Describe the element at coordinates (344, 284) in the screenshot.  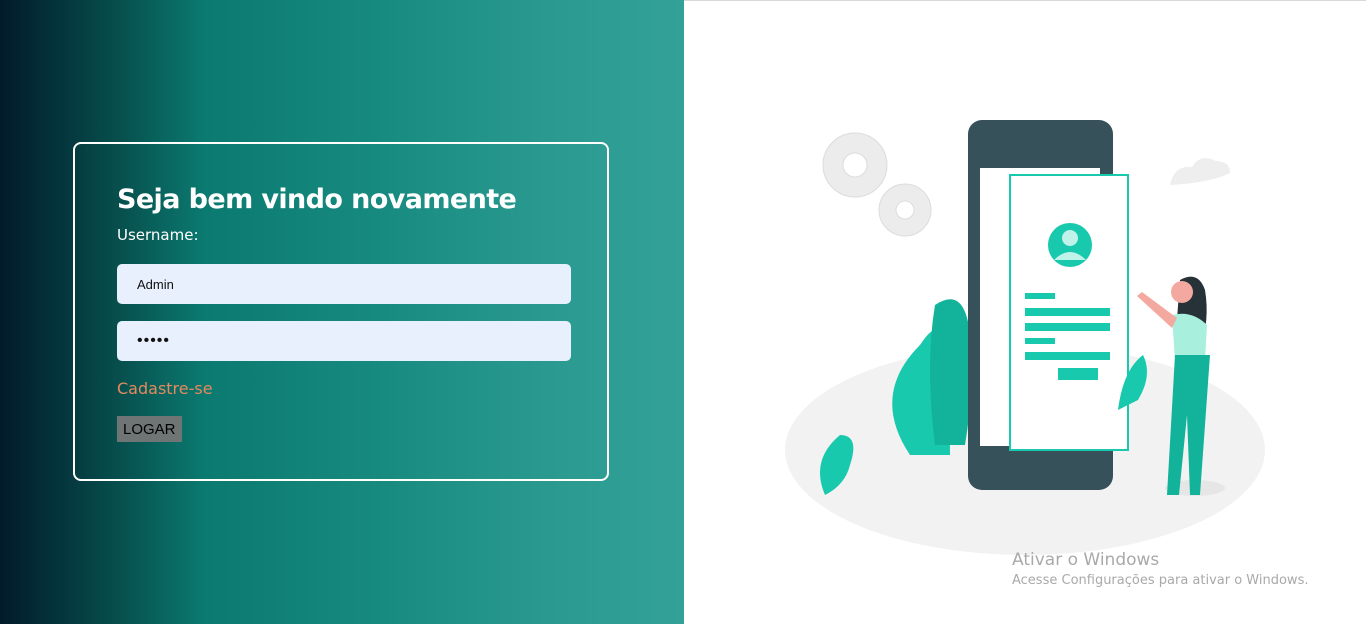
I see `username-input: Admin` at that location.